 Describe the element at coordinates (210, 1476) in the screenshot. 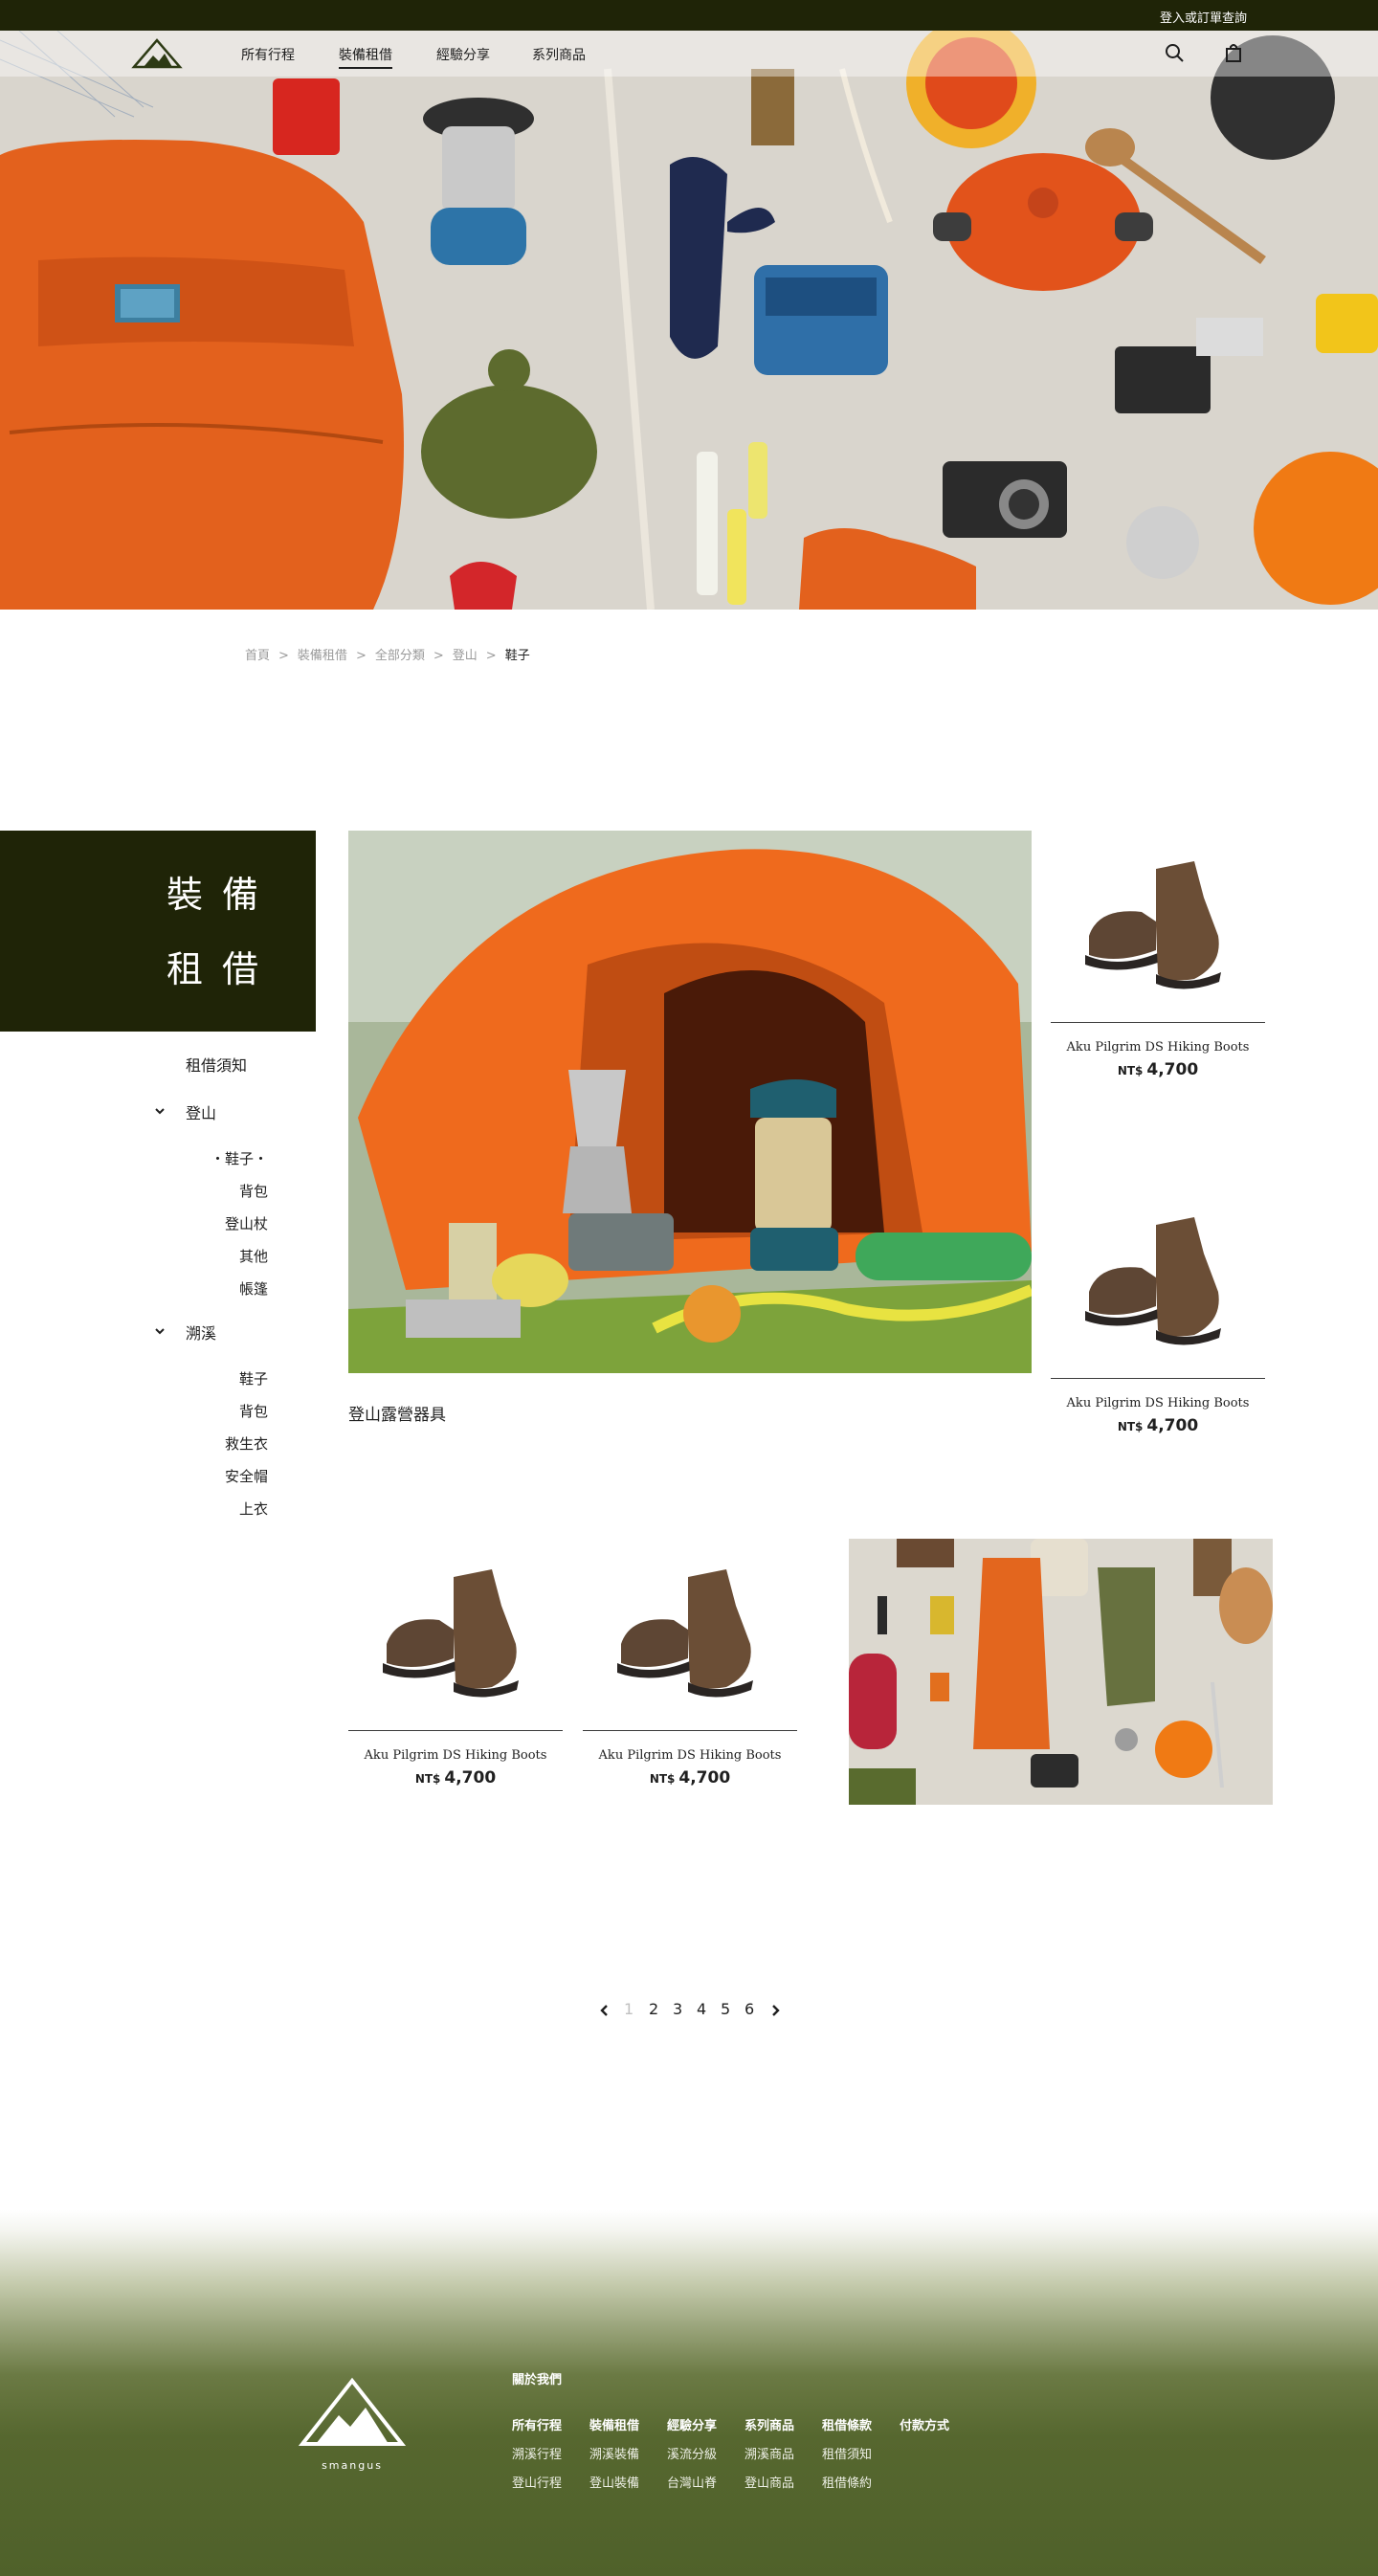

I see `sidebar-item-helmet: 安全帽` at that location.